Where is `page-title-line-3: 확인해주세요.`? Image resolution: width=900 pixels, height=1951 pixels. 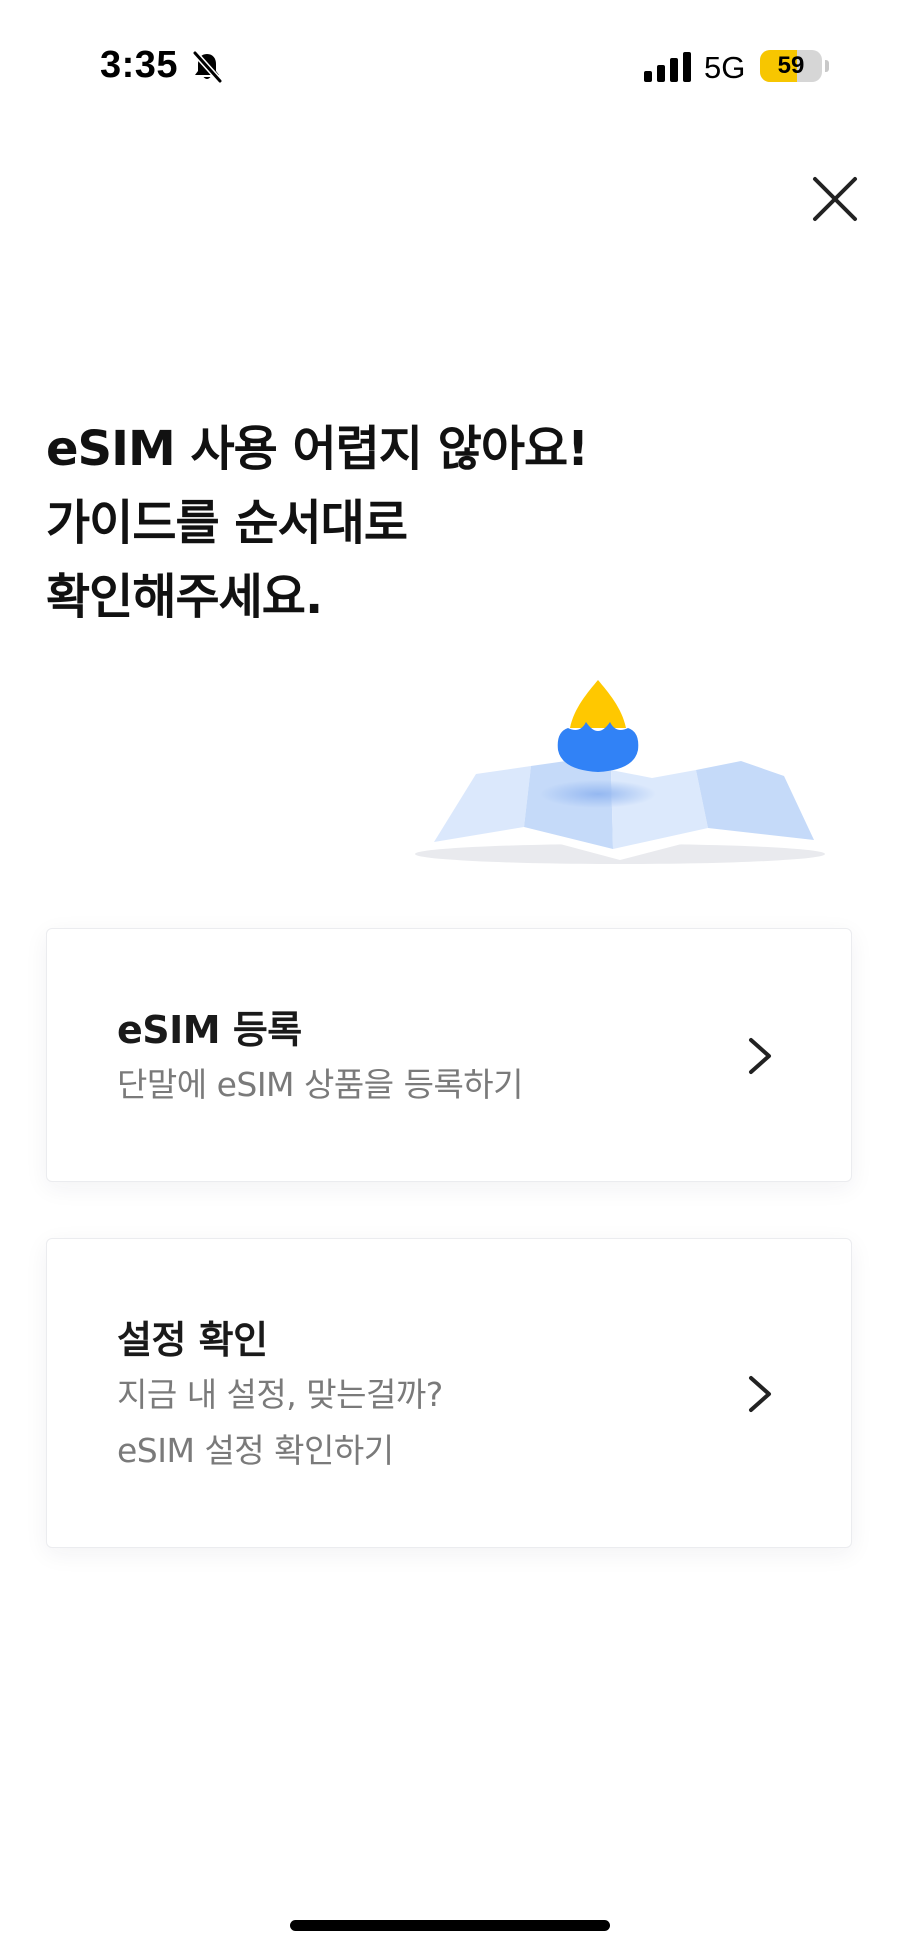
page-title-line-3: 확인해주세요. is located at coordinates (184, 597).